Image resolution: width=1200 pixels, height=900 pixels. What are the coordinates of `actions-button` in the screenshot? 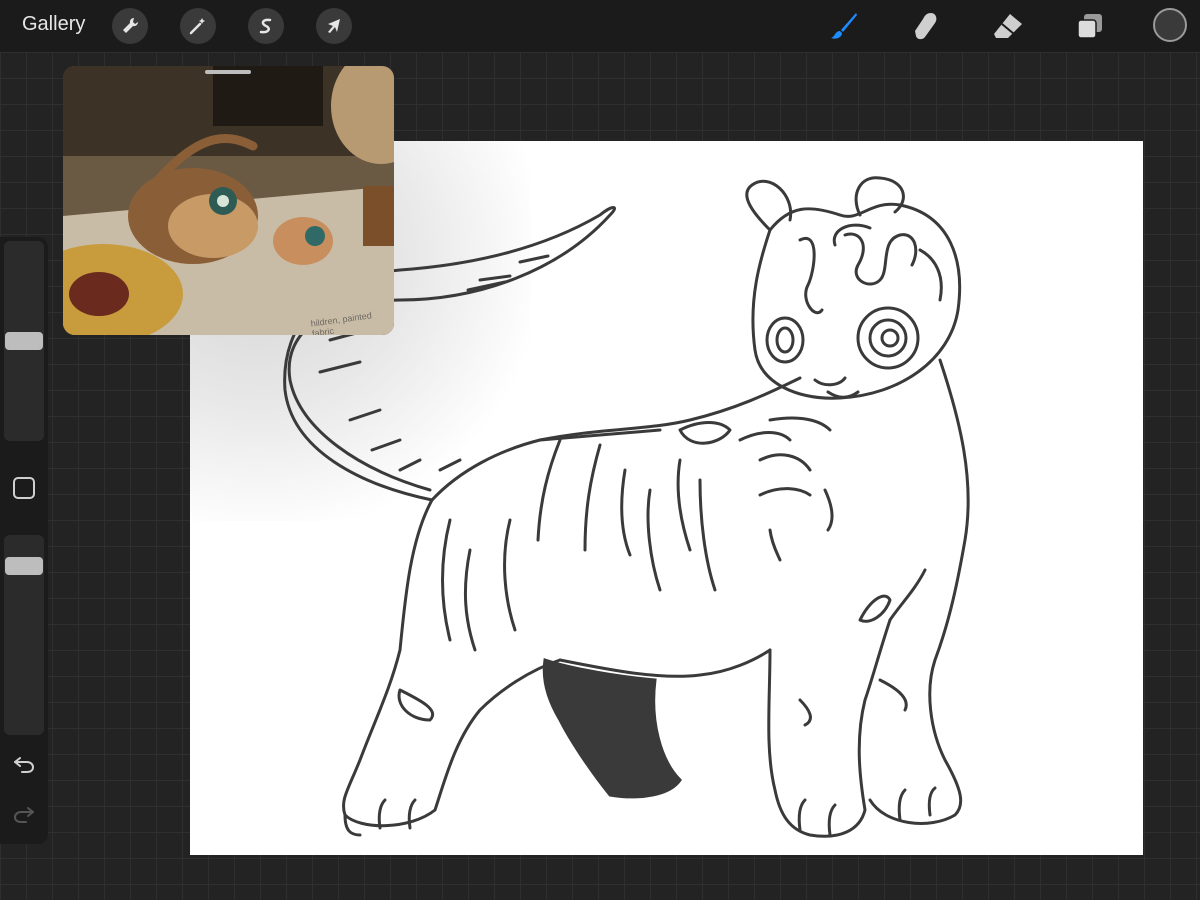 It's located at (130, 26).